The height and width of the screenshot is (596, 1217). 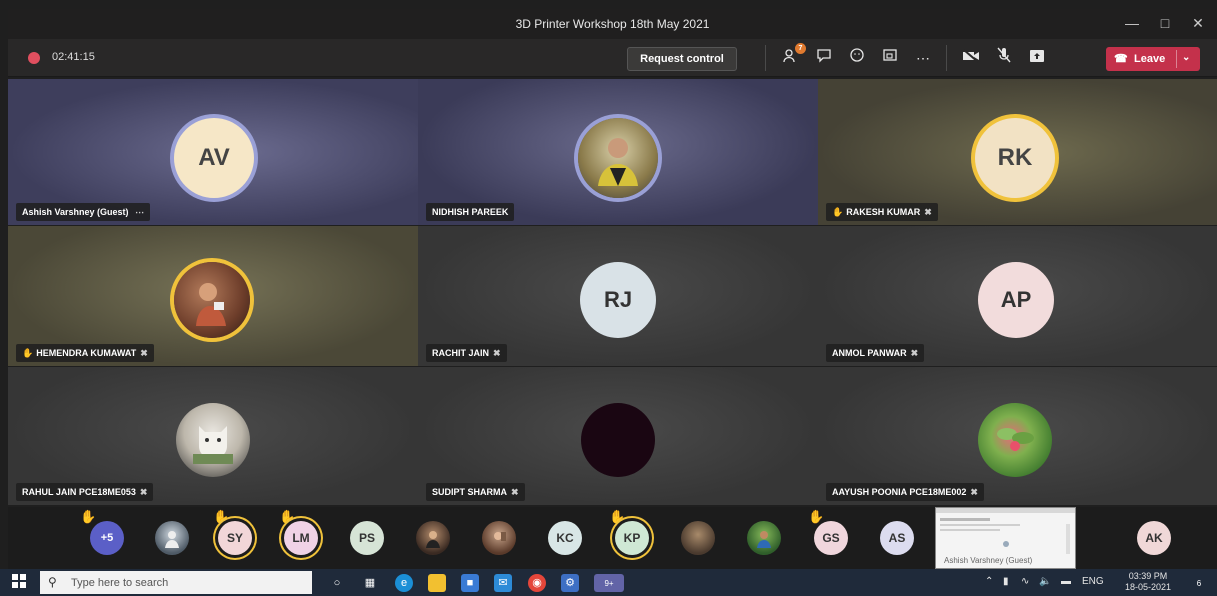 What do you see at coordinates (897, 538) in the screenshot?
I see `participant-avatar: AS` at bounding box center [897, 538].